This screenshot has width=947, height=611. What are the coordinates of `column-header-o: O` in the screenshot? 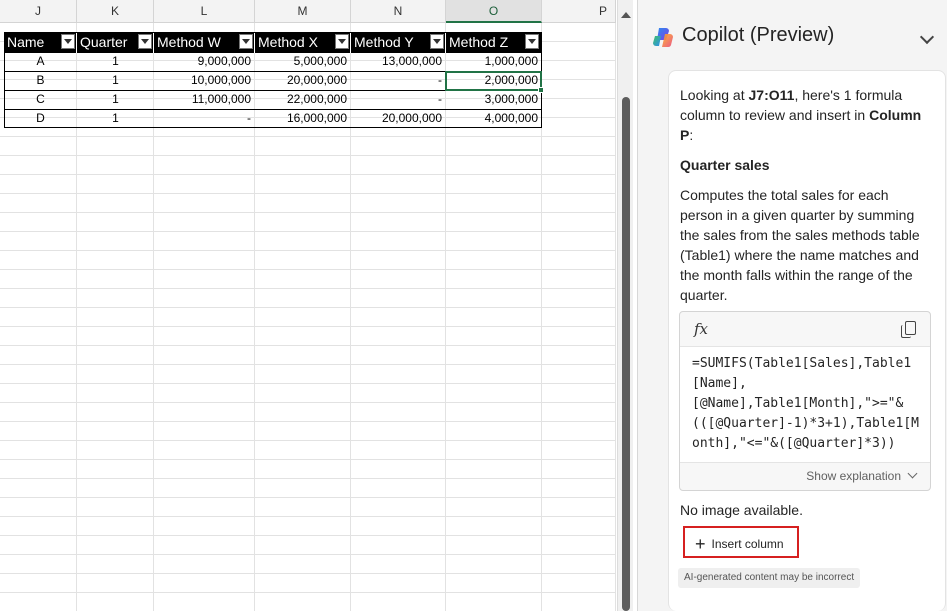 It's located at (494, 11).